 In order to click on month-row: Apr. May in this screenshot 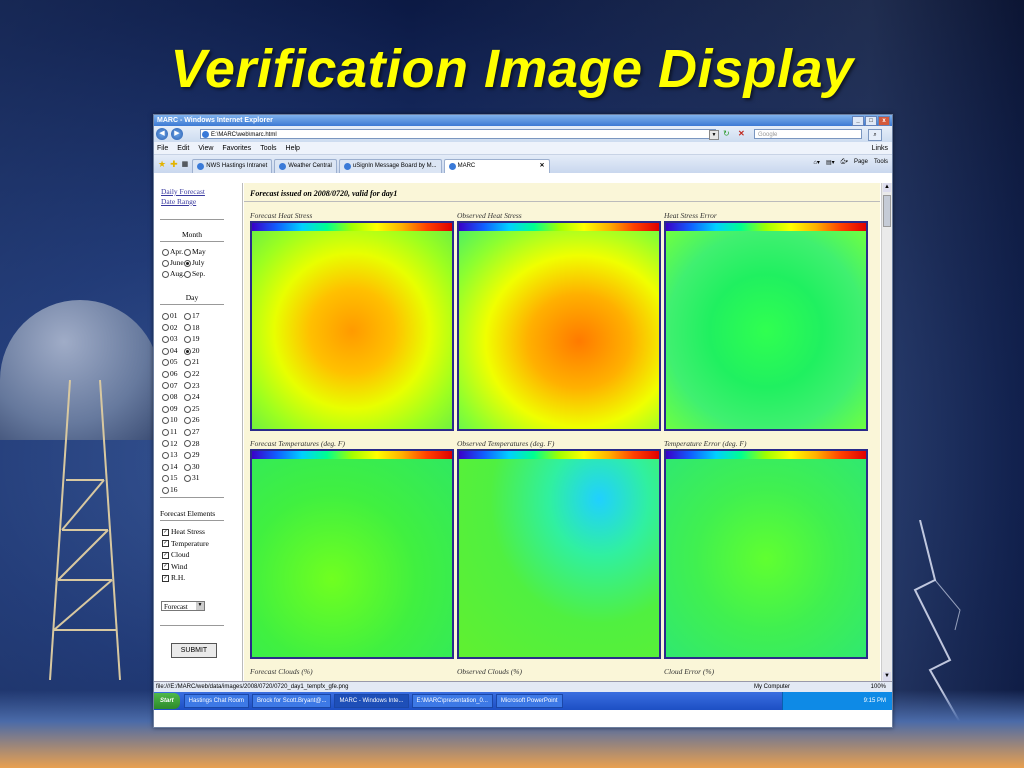, I will do `click(184, 251)`.